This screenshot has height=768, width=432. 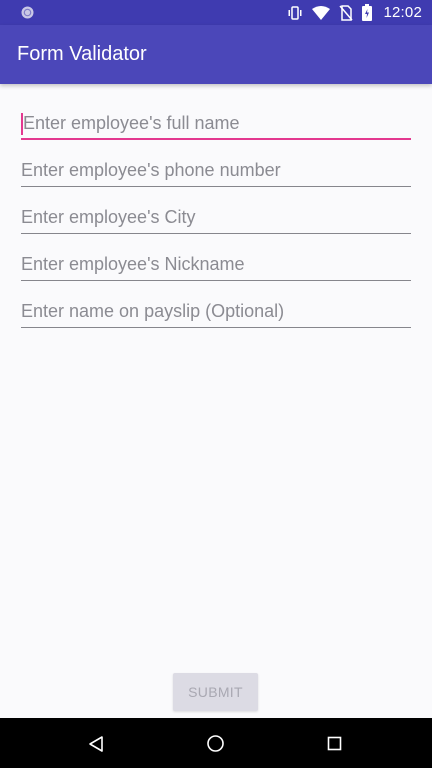 What do you see at coordinates (96, 744) in the screenshot?
I see `back-icon` at bounding box center [96, 744].